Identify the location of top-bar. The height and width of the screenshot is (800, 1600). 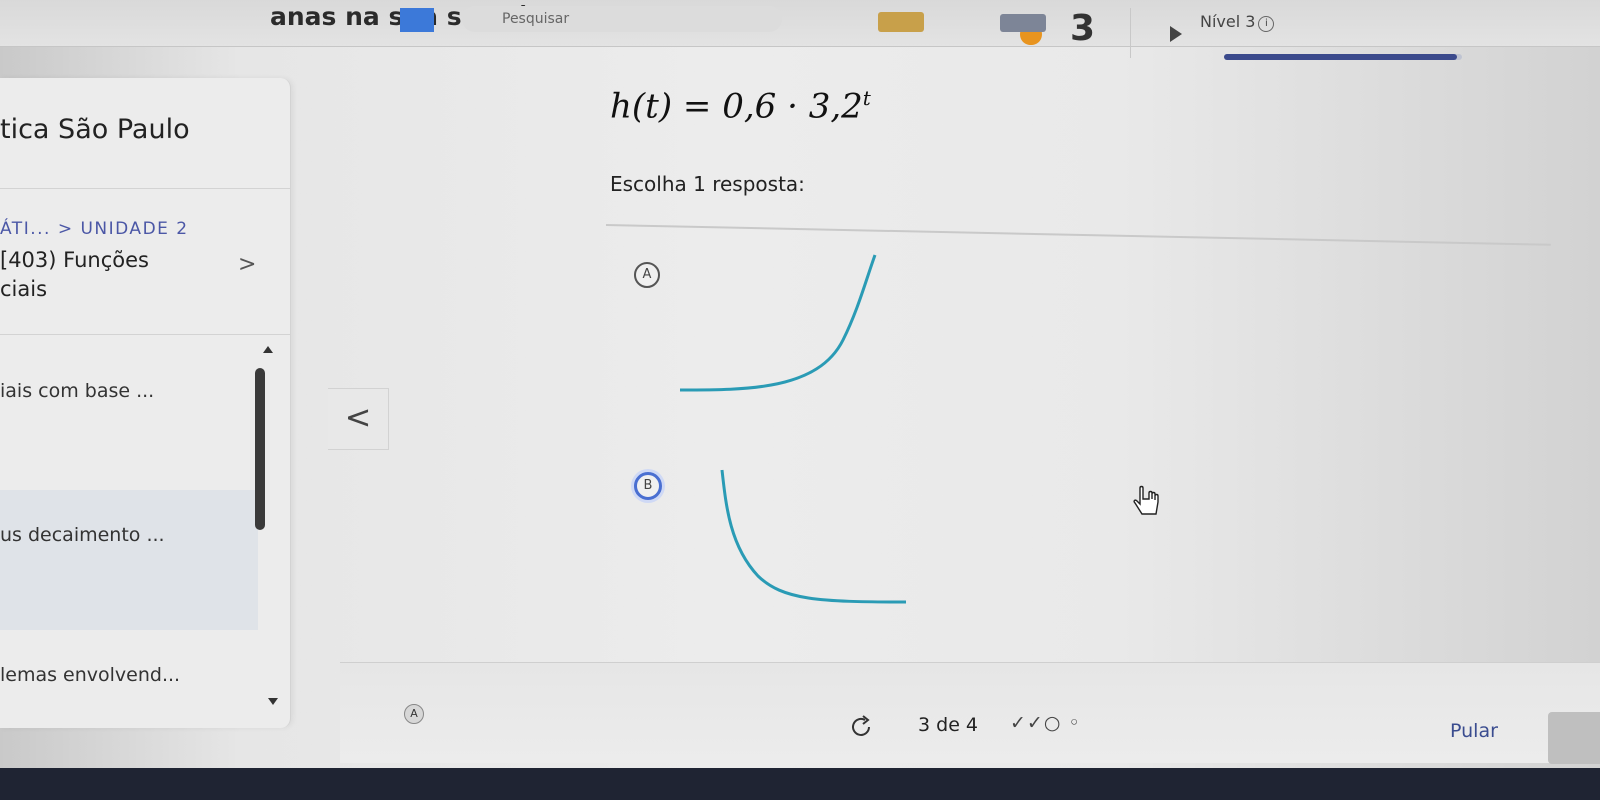
(800, 23).